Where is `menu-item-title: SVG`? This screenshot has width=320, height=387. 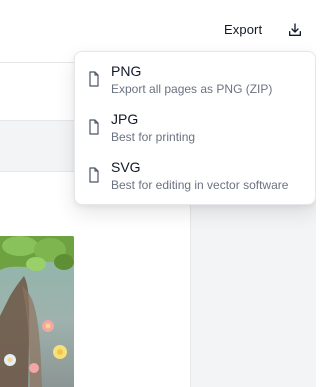
menu-item-title: SVG is located at coordinates (126, 167).